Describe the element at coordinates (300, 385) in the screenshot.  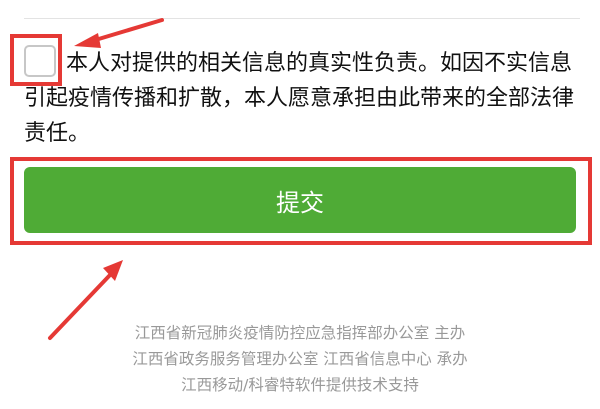
I see `footer-tech-support: 江西移动/科睿特软件提供技术支持` at that location.